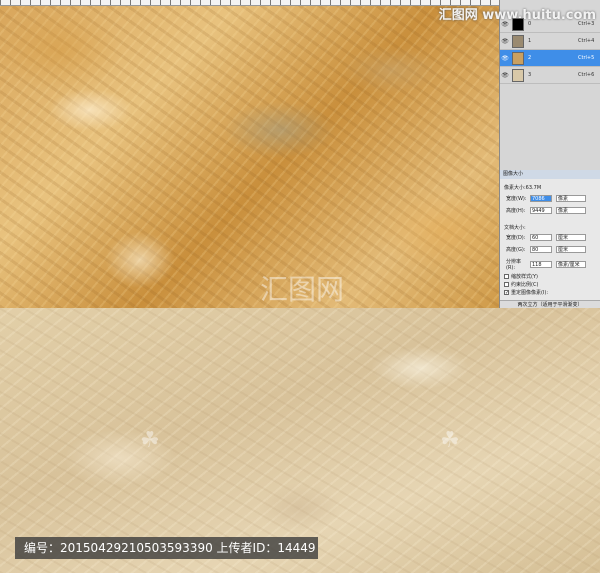 The height and width of the screenshot is (573, 600). I want to click on resolution-label: 分辨率(R):, so click(514, 265).